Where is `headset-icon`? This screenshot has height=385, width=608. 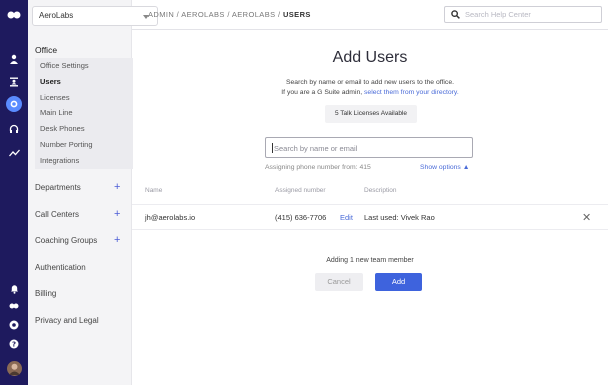
headset-icon is located at coordinates (14, 129).